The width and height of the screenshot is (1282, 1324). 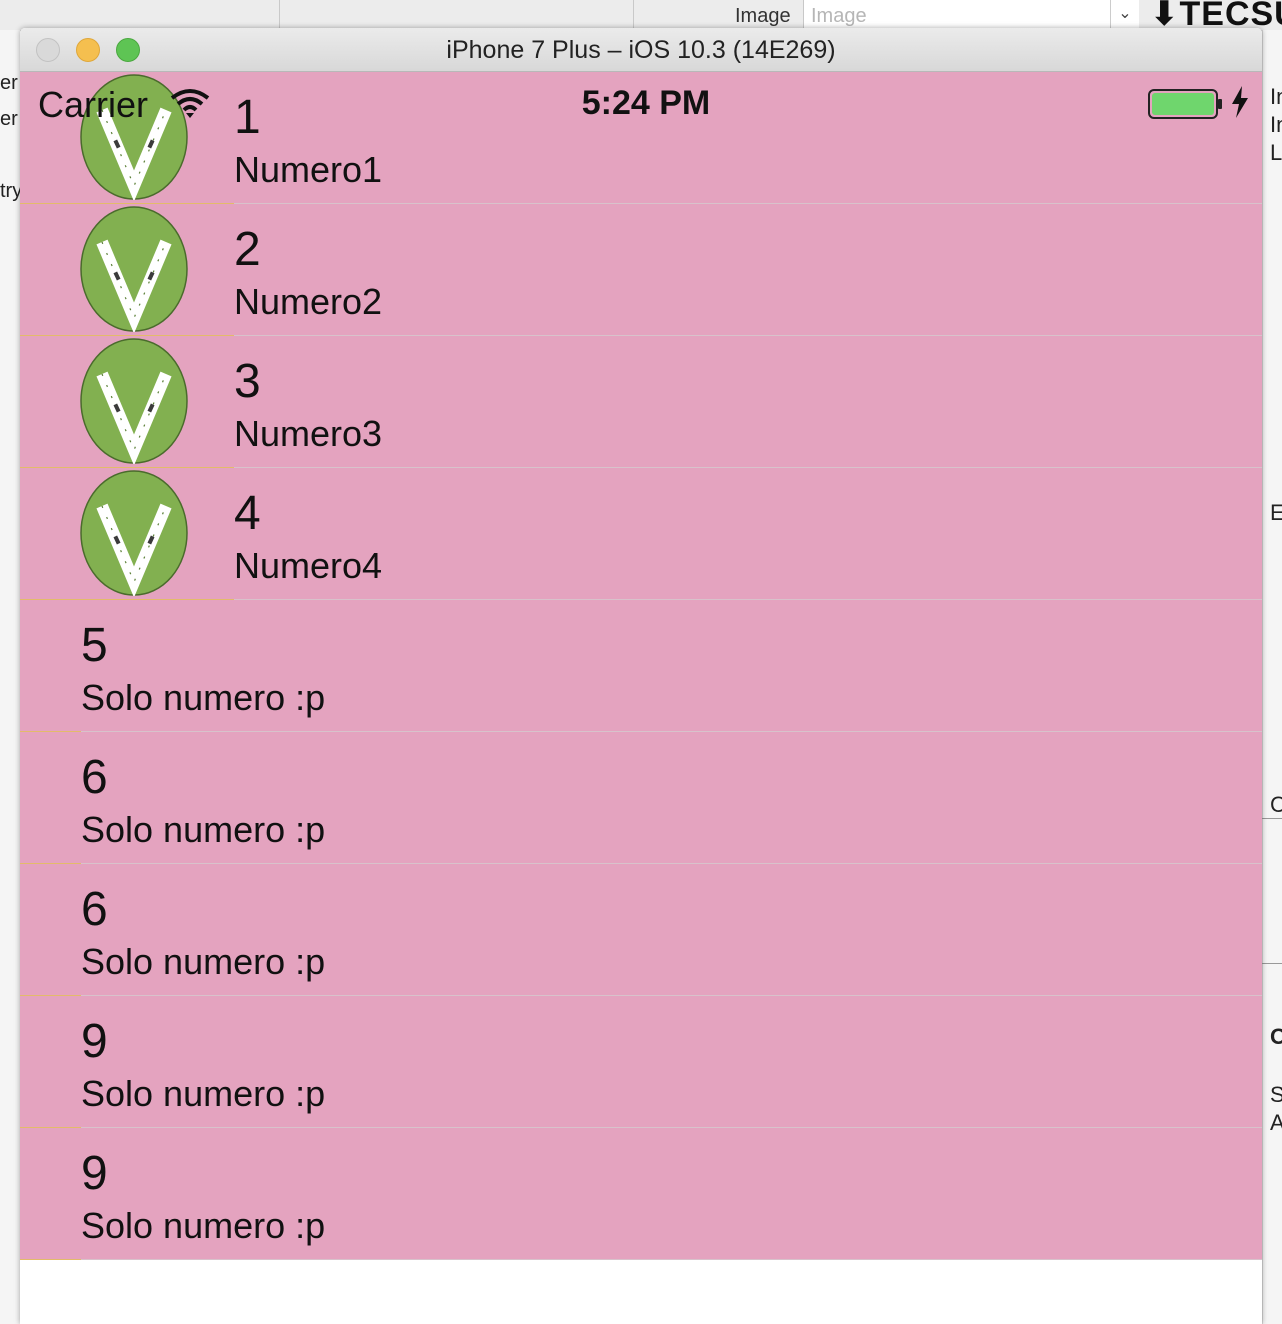 I want to click on left-inspector-panel, so click(x=10, y=677).